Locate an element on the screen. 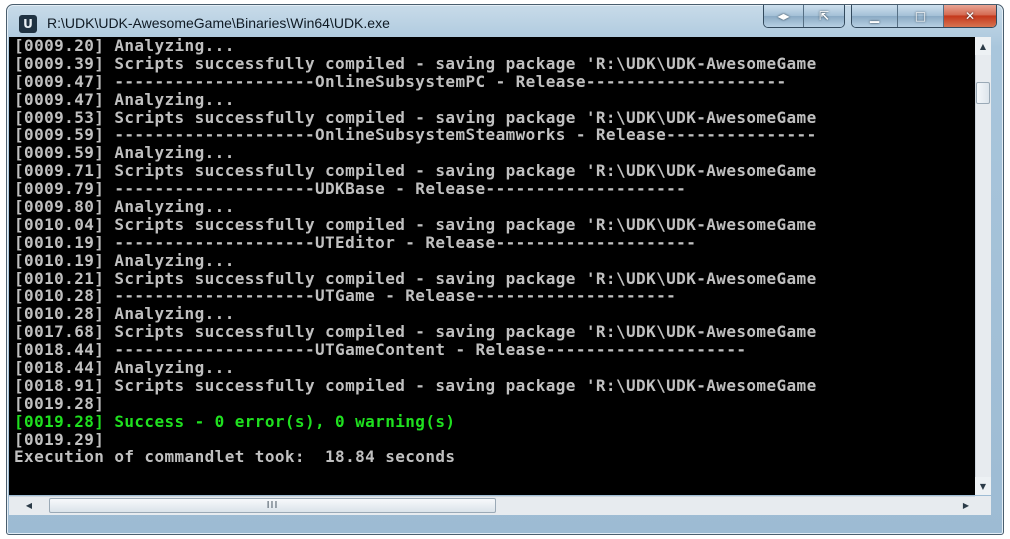 The image size is (1010, 539). scroll-up-button: ▲ is located at coordinates (983, 46).